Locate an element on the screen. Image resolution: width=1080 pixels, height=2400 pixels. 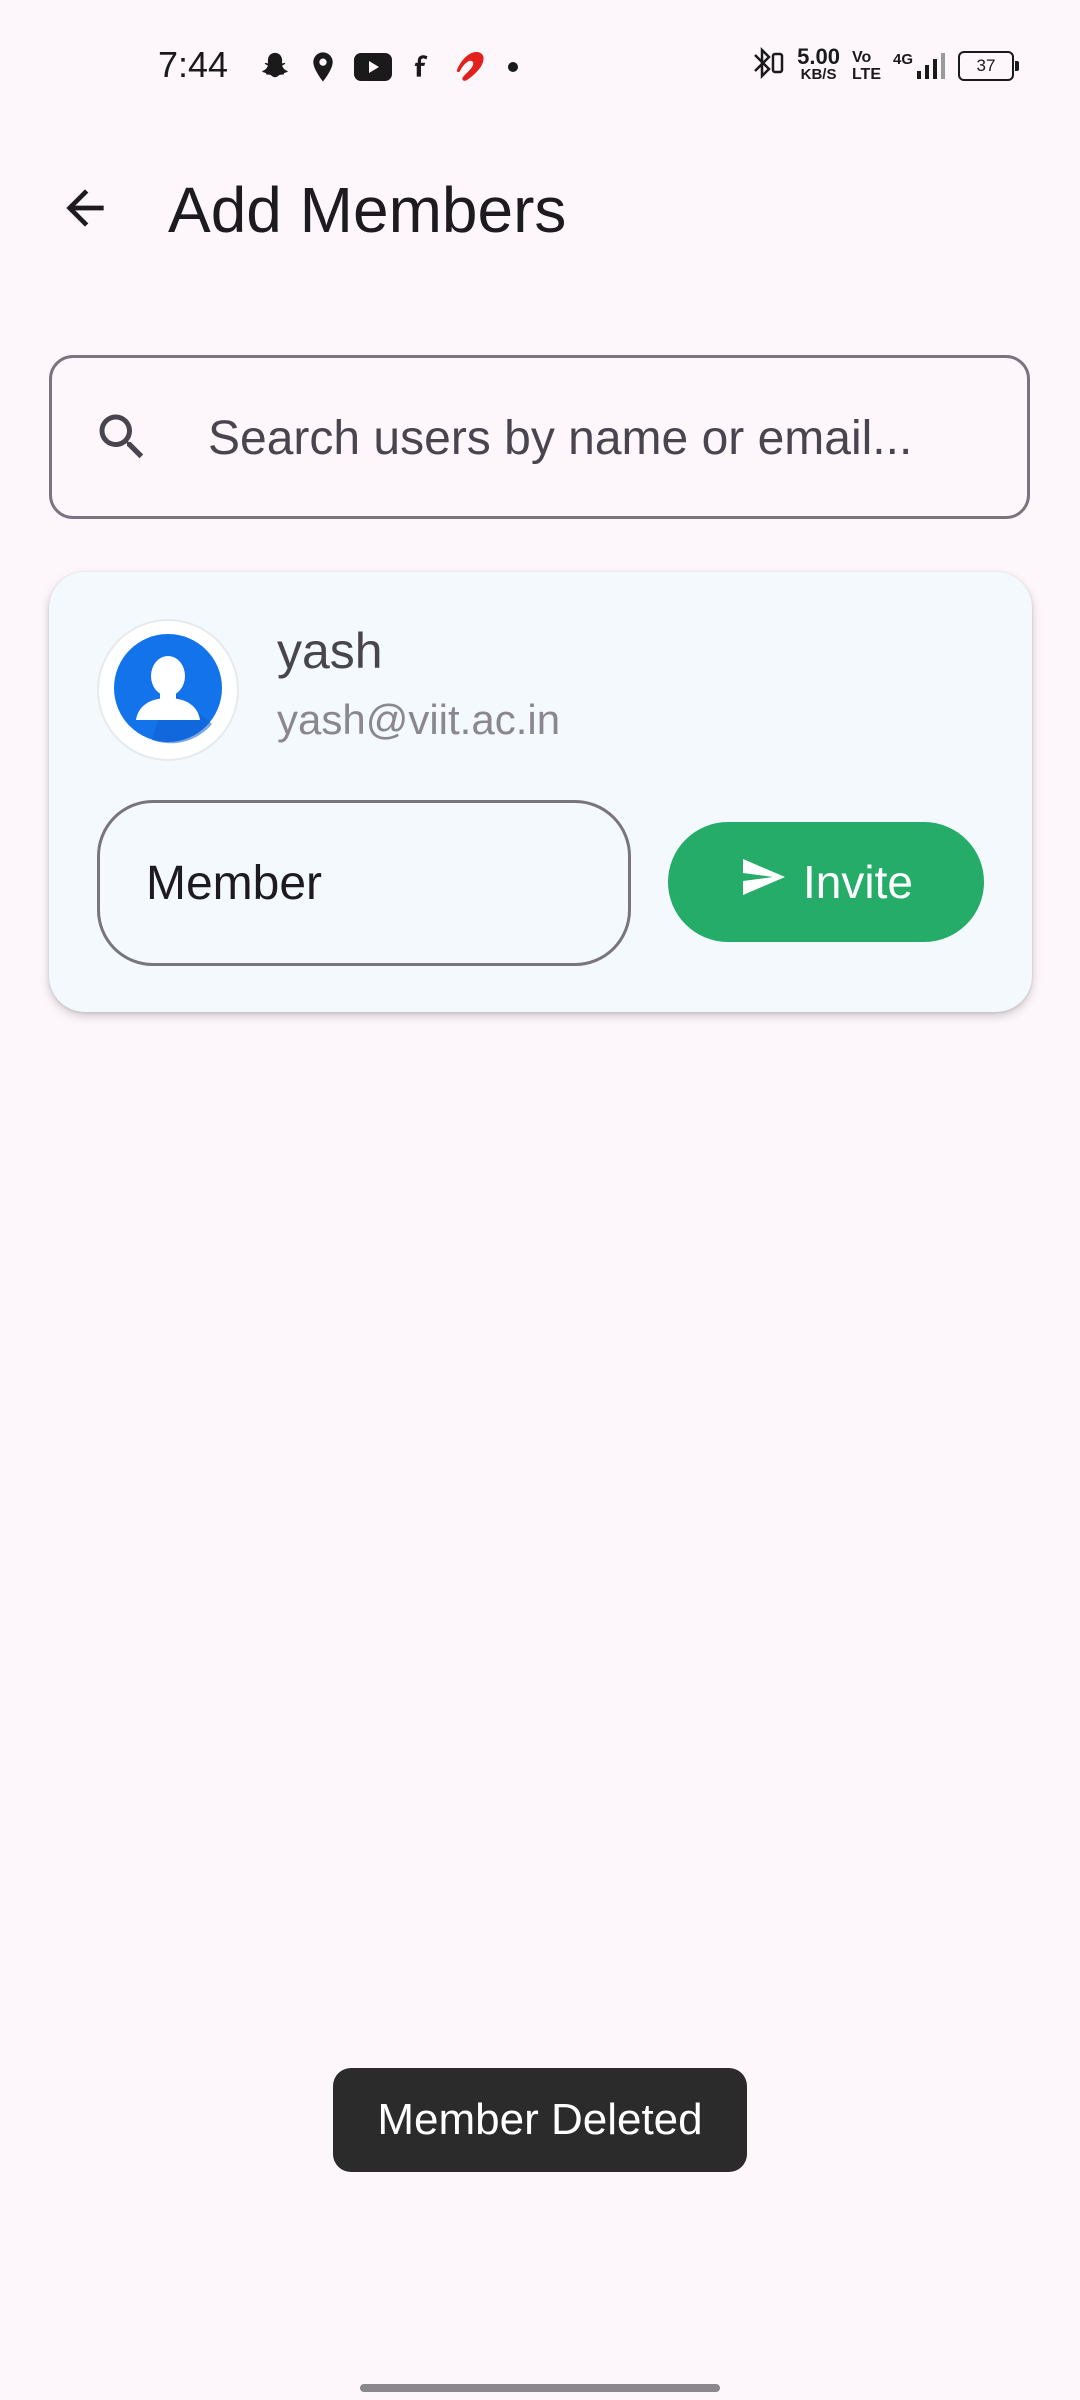
send-icon is located at coordinates (763, 882).